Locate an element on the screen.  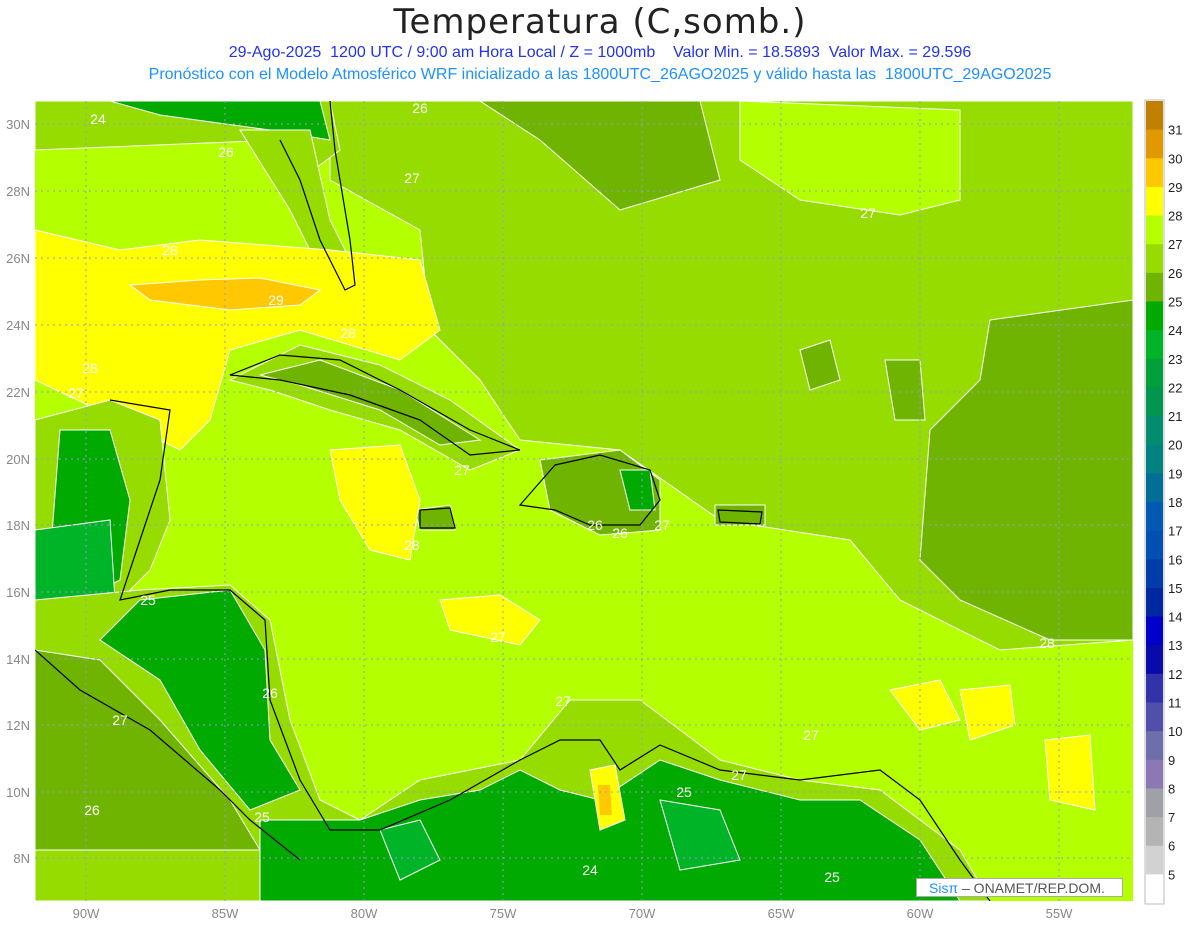
colorbar-label: 6 is located at coordinates (1171, 846).